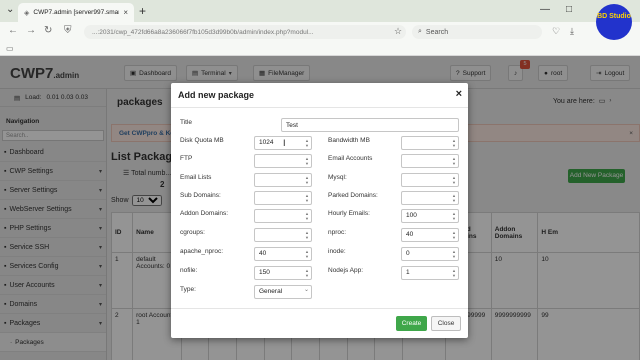 This screenshot has width=640, height=360. What do you see at coordinates (320, 49) in the screenshot?
I see `bookmarks-bar: ▭` at bounding box center [320, 49].